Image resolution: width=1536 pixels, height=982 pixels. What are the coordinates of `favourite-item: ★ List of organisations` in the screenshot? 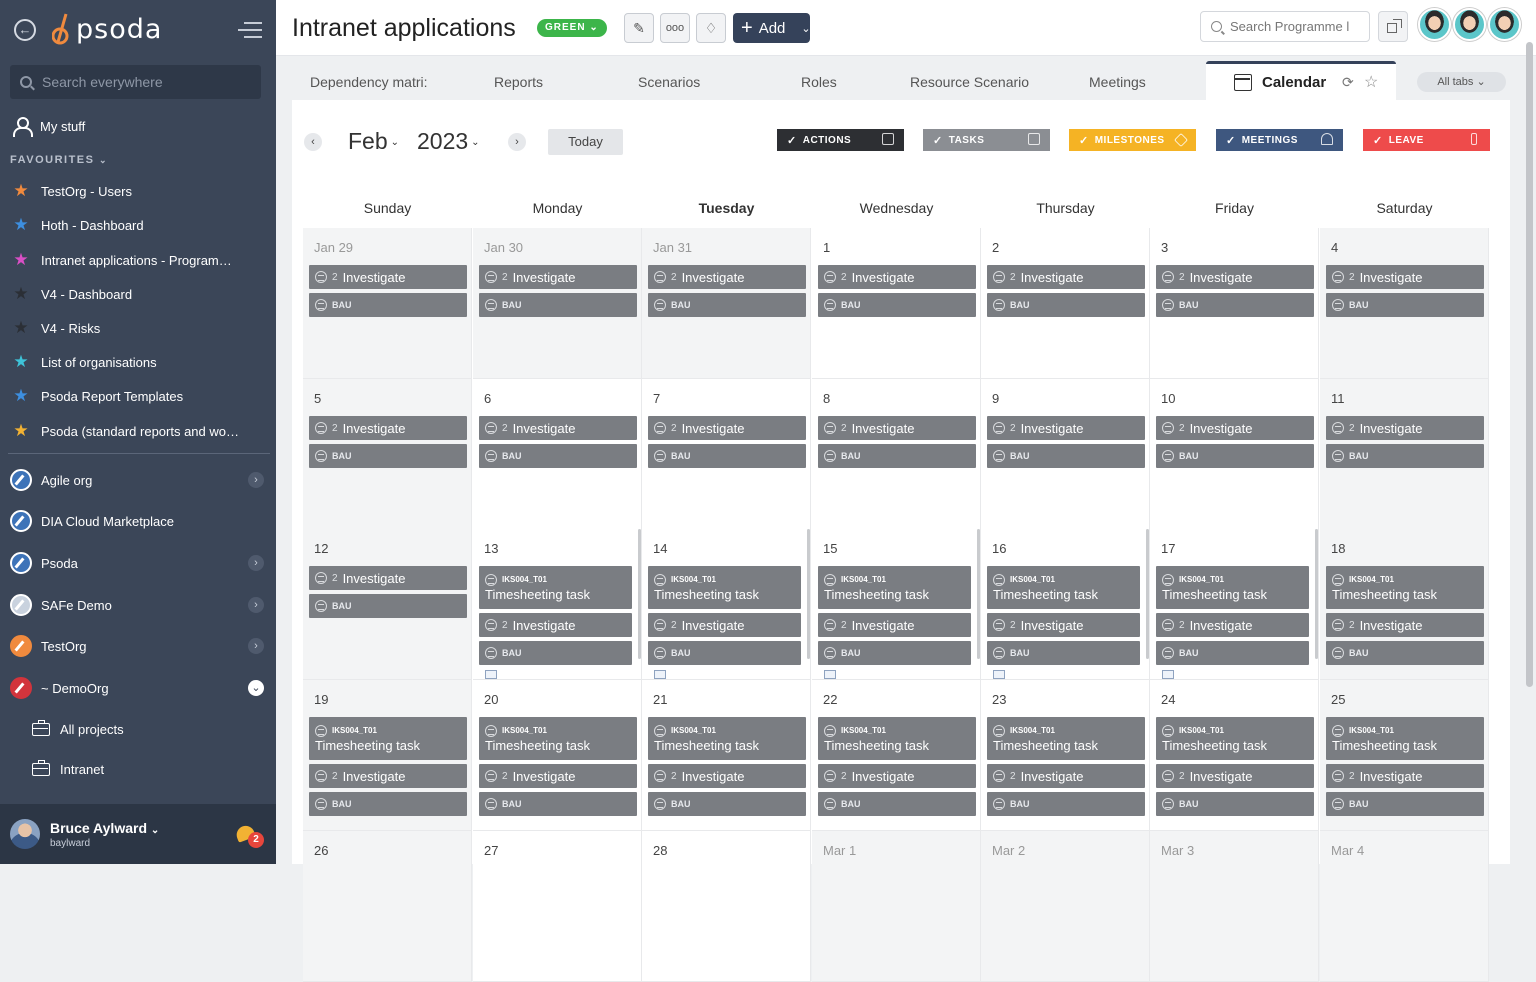 It's located at (138, 362).